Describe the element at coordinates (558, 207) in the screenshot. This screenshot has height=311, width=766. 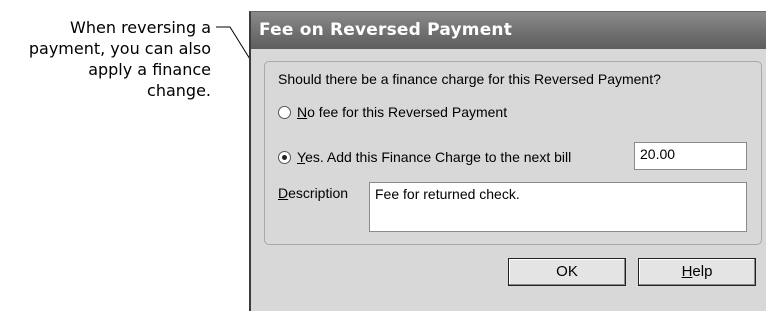
I see `description-input: Fee for returned check.` at that location.